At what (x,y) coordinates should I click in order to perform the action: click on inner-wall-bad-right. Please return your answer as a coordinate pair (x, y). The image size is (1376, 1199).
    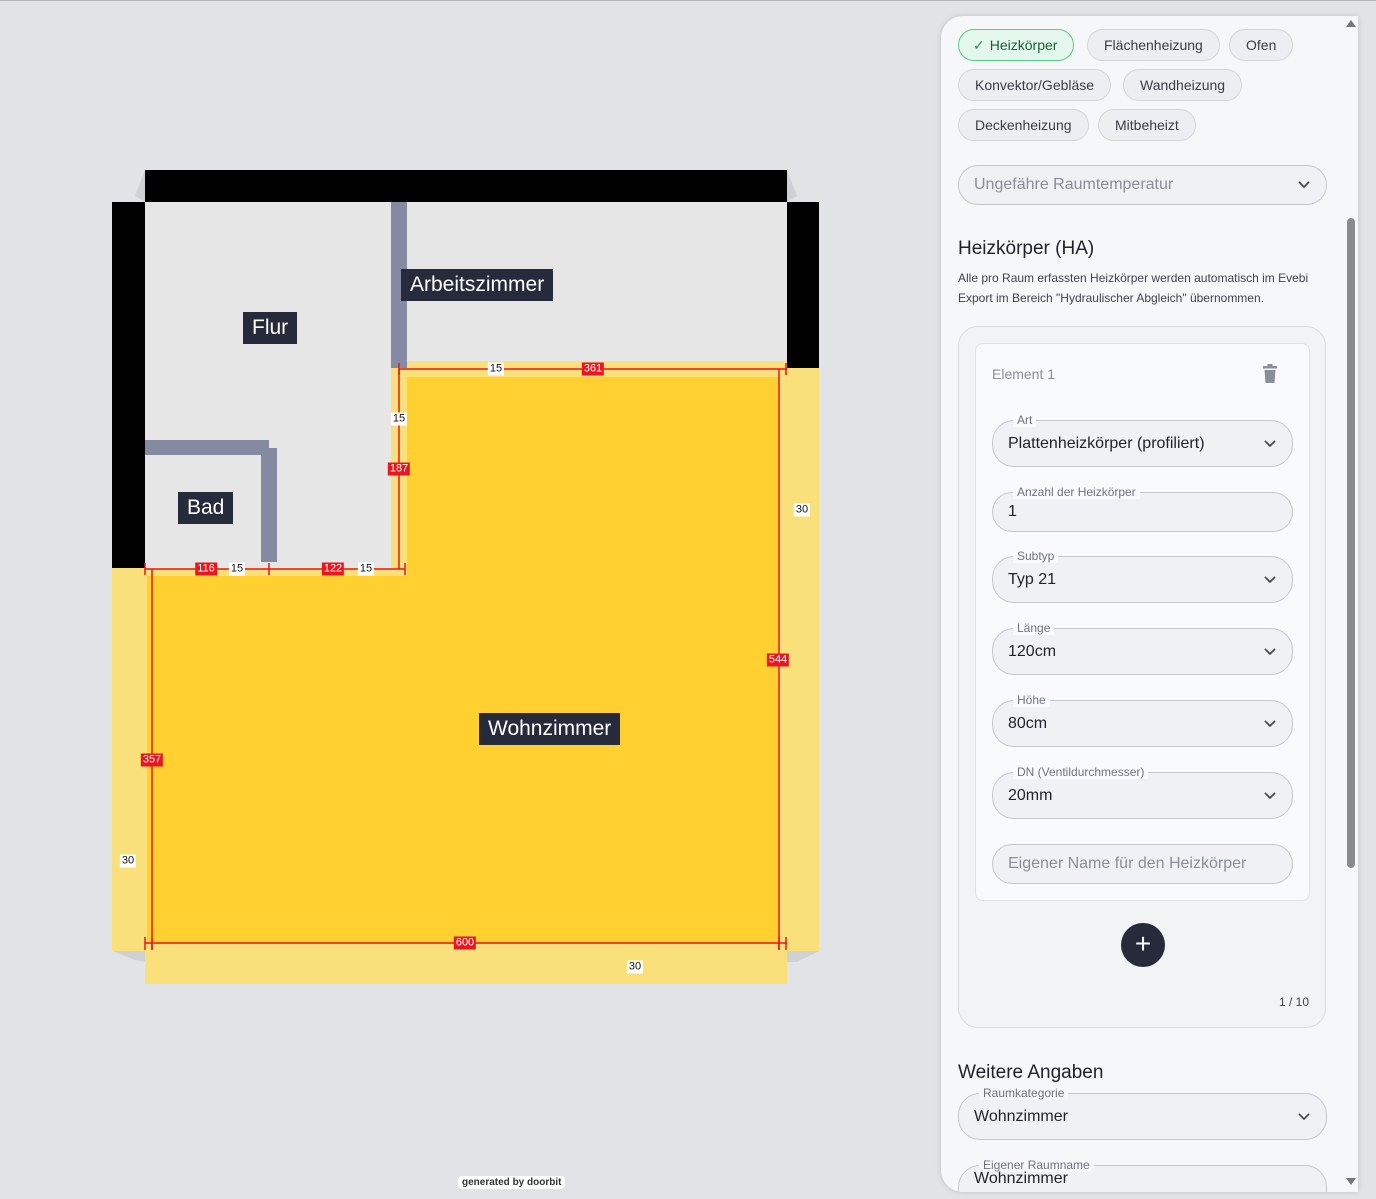
    Looking at the image, I should click on (269, 505).